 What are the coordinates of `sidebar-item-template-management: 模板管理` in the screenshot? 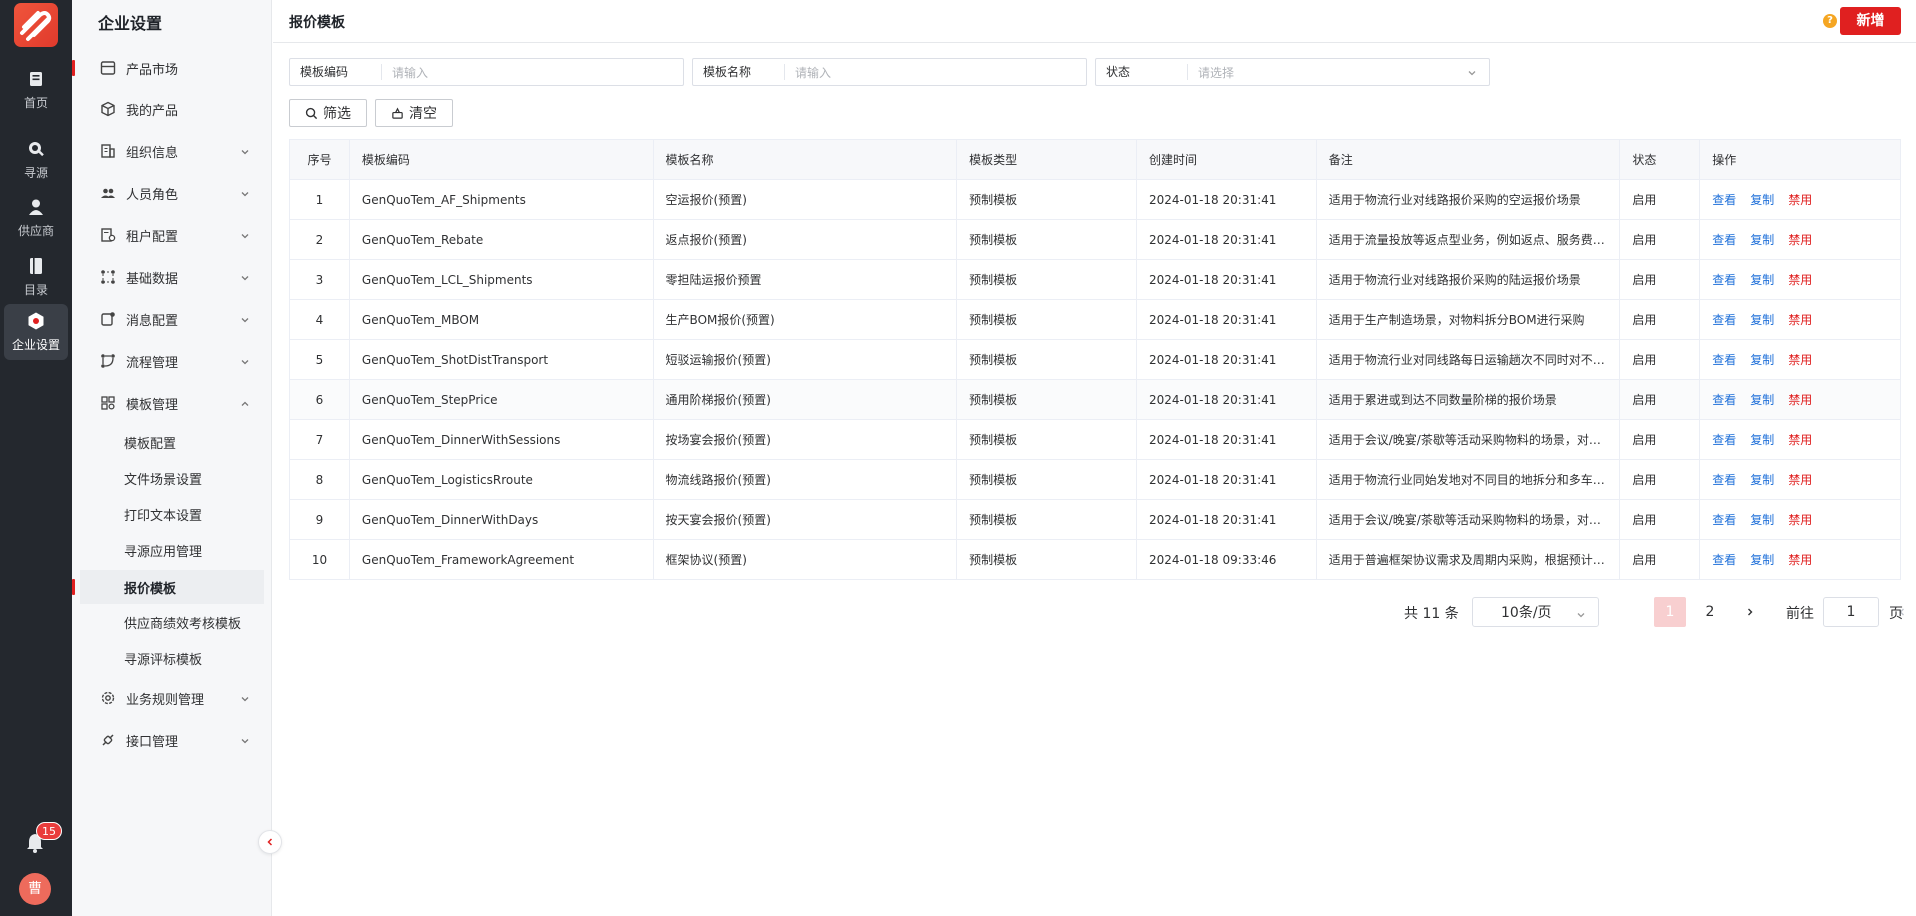 It's located at (172, 403).